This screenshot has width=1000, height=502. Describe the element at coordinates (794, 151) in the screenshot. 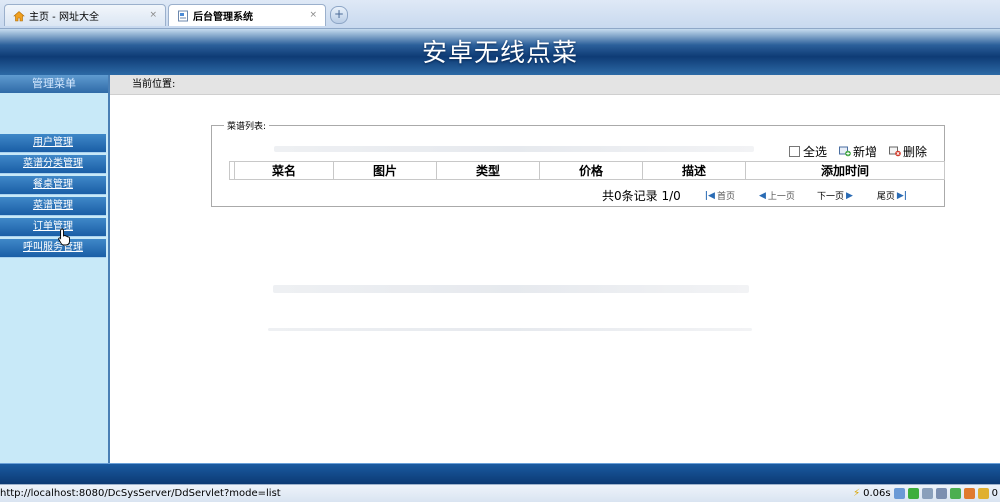

I see `checkbox-icon` at that location.